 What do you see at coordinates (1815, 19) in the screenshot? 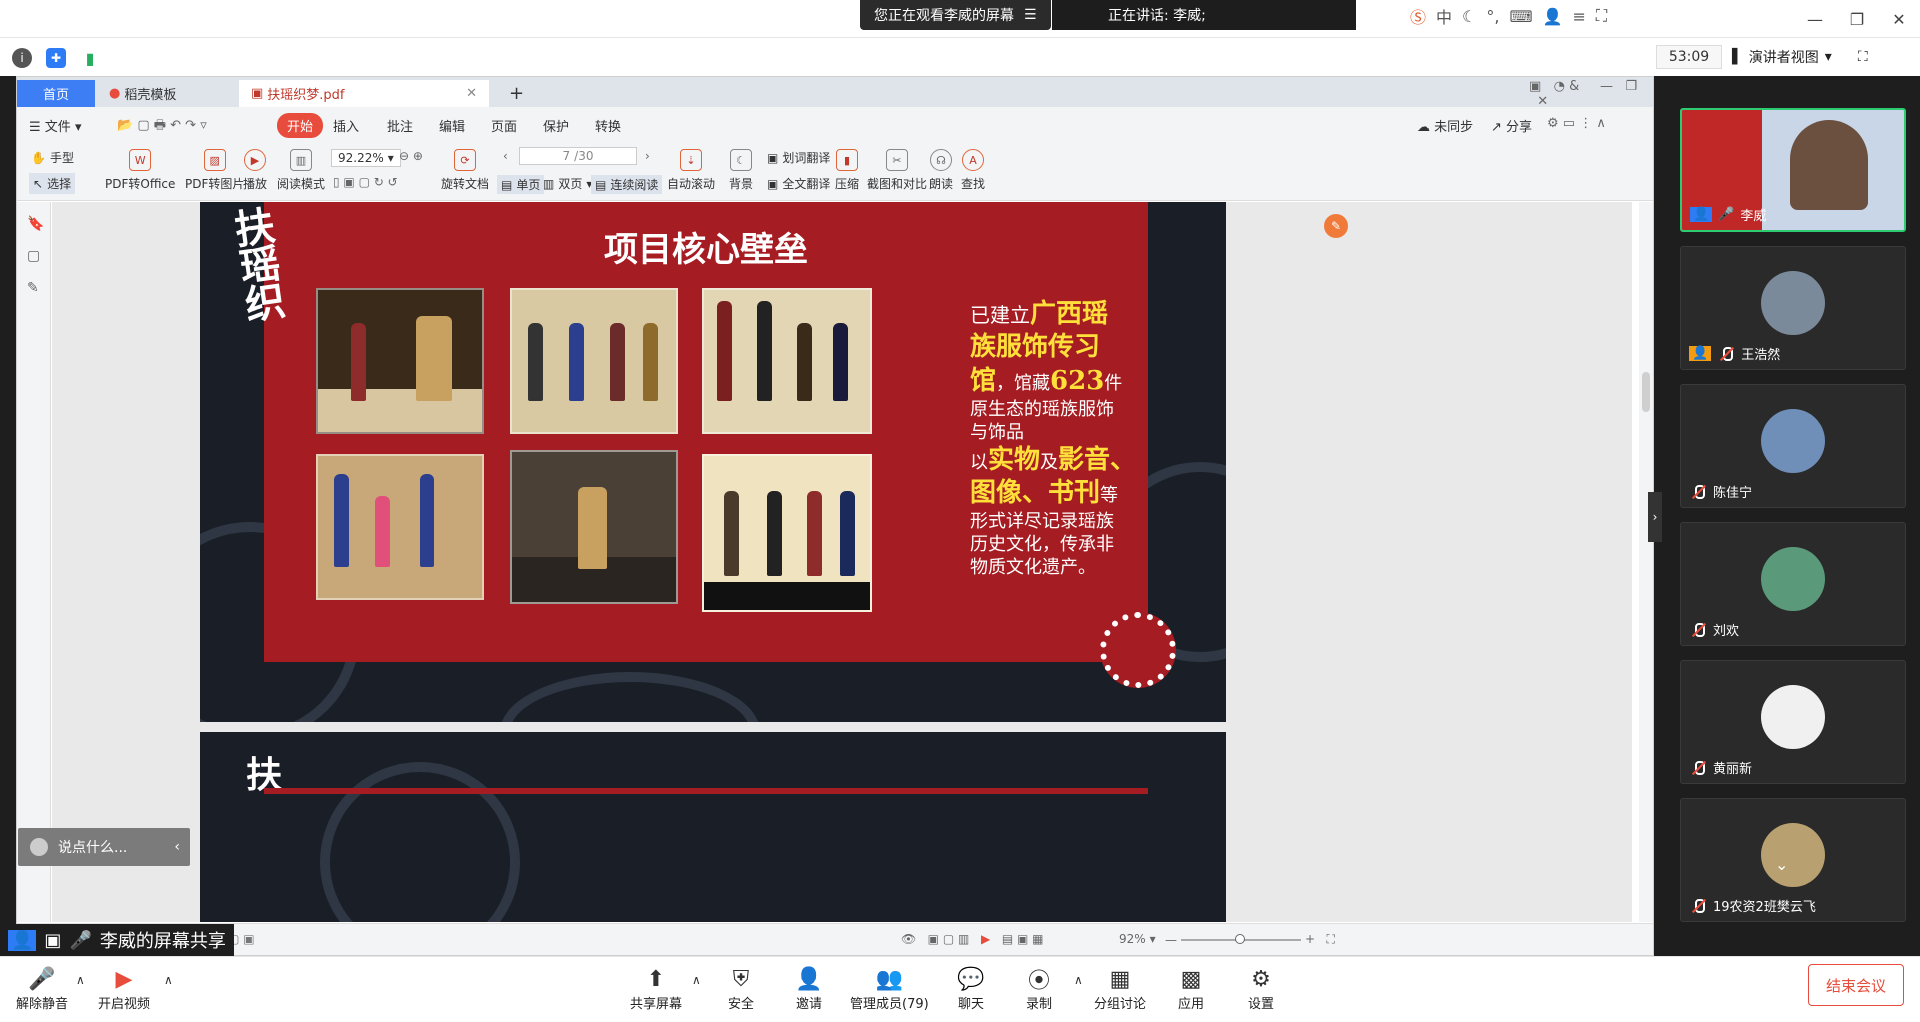
I see `minimize-icon: —` at bounding box center [1815, 19].